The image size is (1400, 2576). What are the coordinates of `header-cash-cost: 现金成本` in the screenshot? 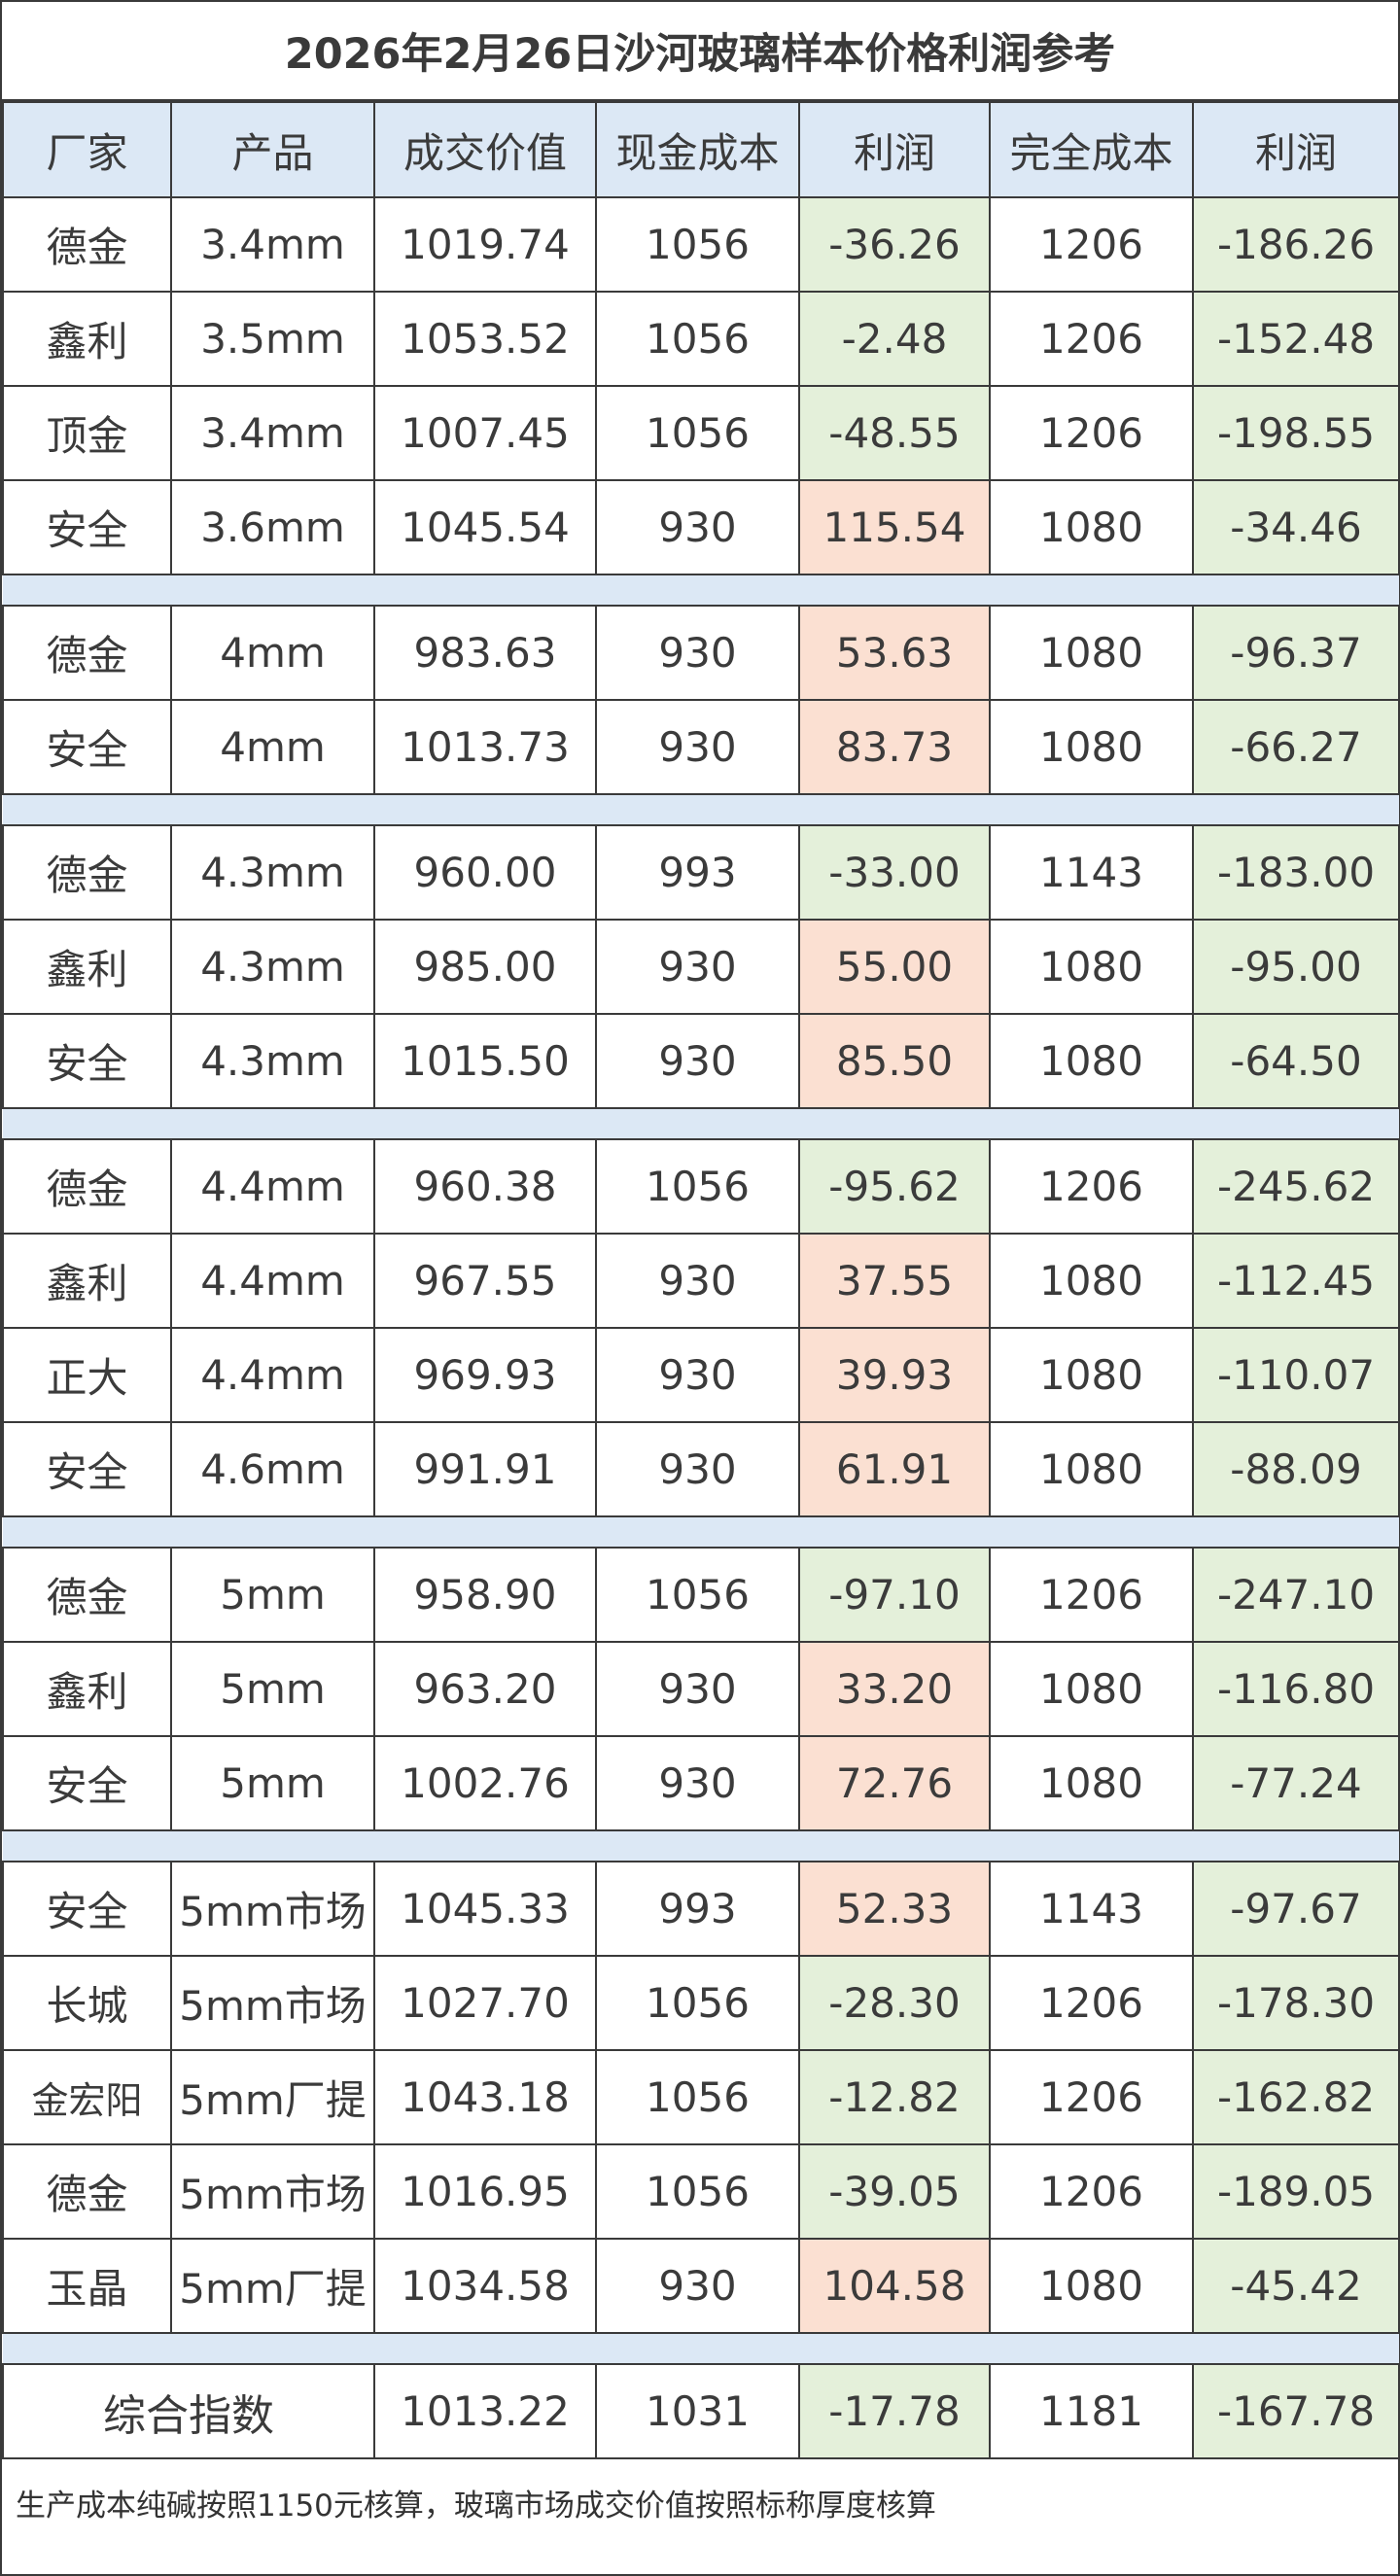 It's located at (697, 149).